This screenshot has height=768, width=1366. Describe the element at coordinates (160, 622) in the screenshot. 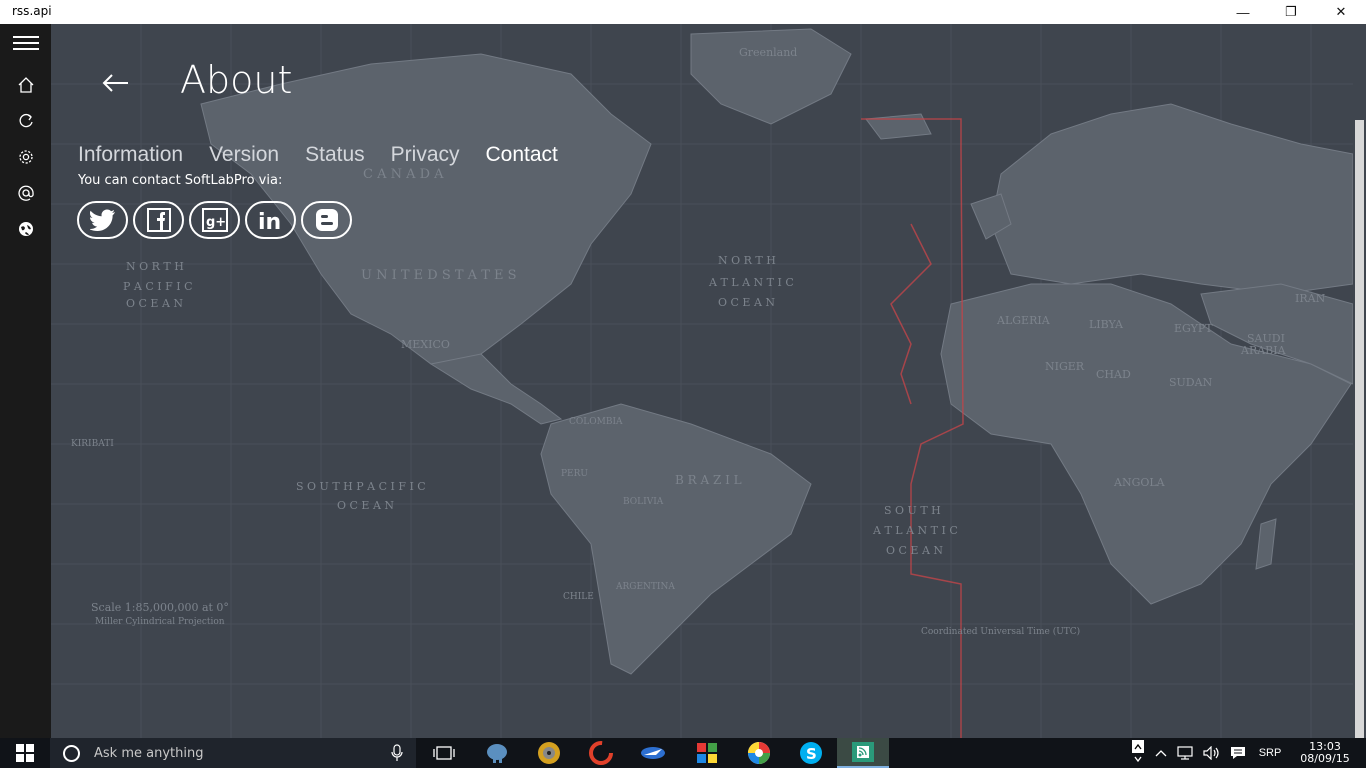

I see `map-projection-text: Miller Cylindrical Projection` at that location.